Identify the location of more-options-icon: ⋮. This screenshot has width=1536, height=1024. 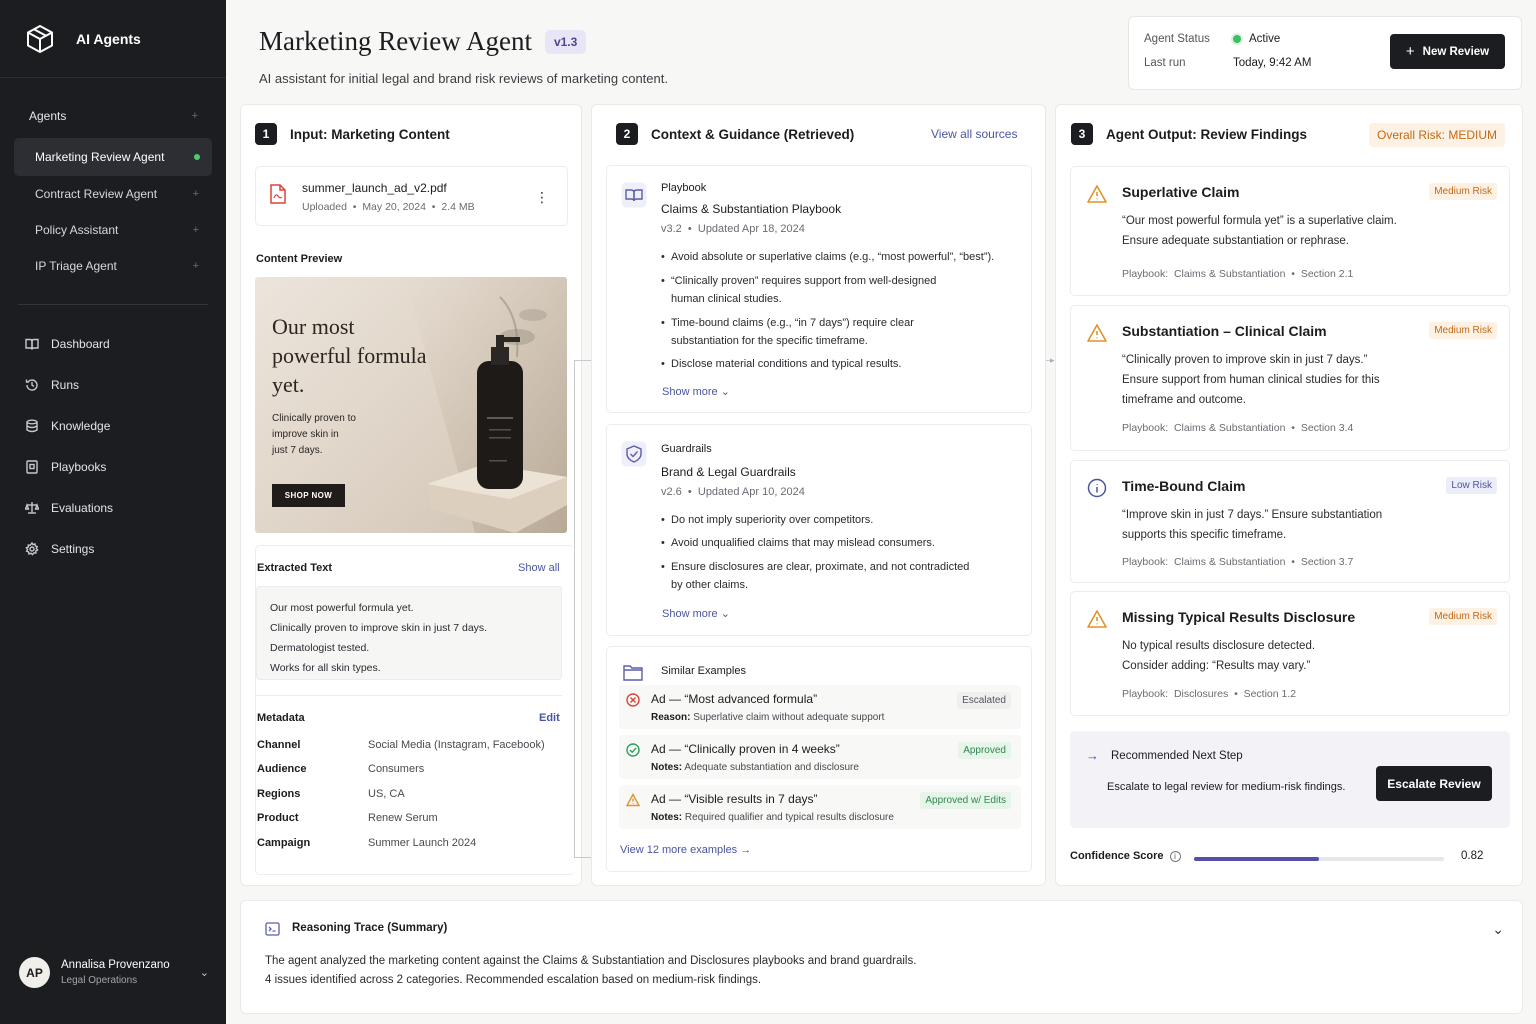
(542, 197).